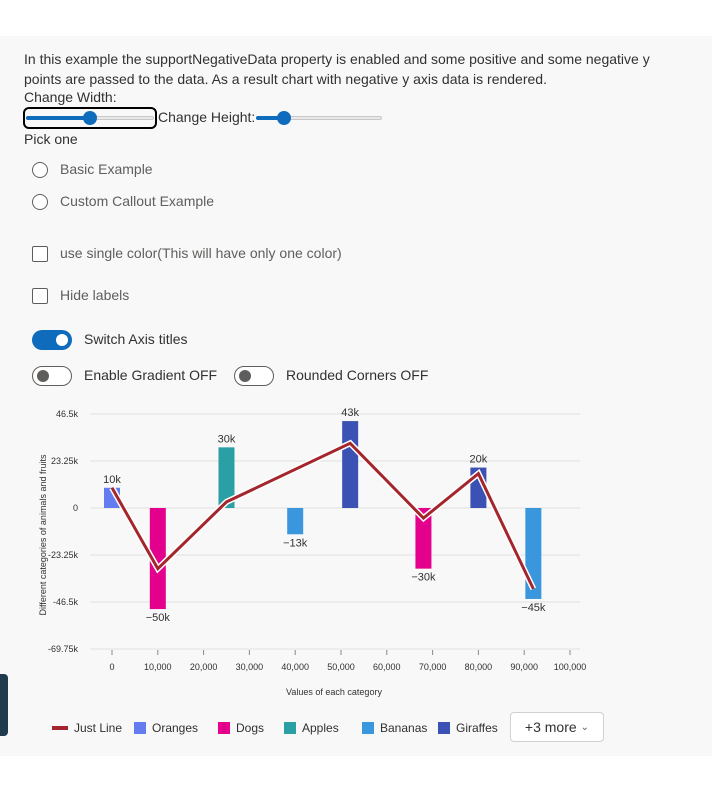 The image size is (712, 793). I want to click on y-tick-label: 46.5k, so click(67, 414).